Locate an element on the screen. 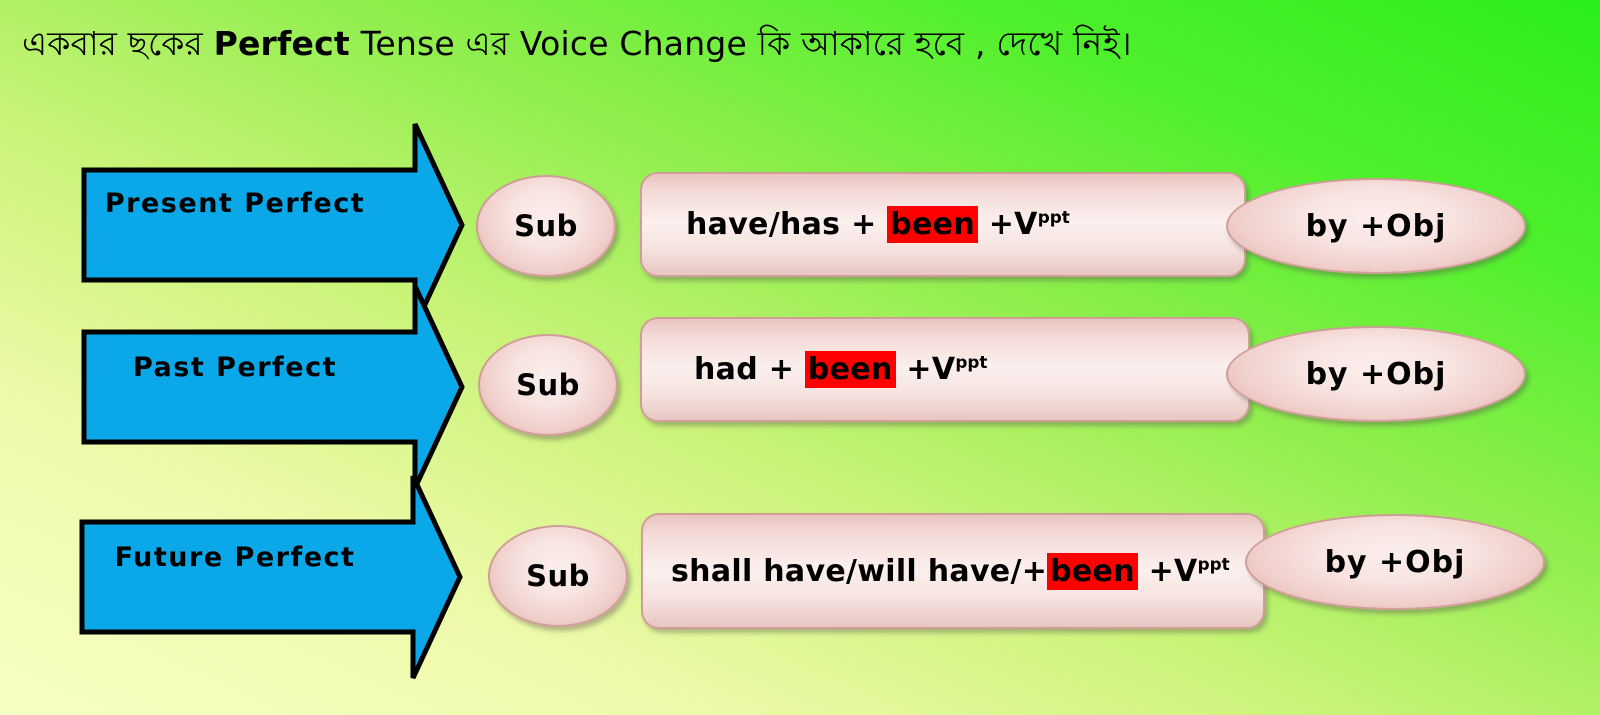  title-segment-voice-change: Voice Change is located at coordinates (638, 43).